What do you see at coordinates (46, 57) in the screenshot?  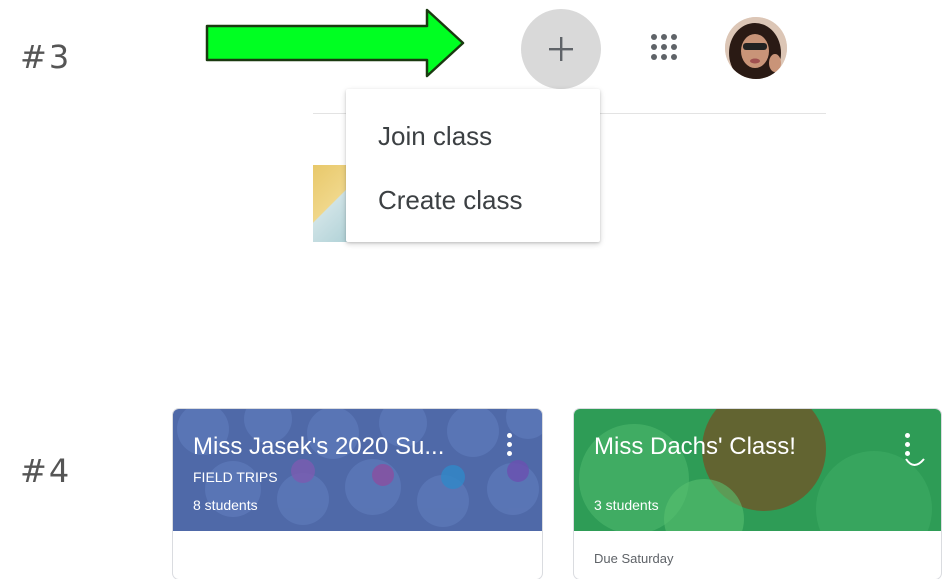 I see `step-label-3: #3` at bounding box center [46, 57].